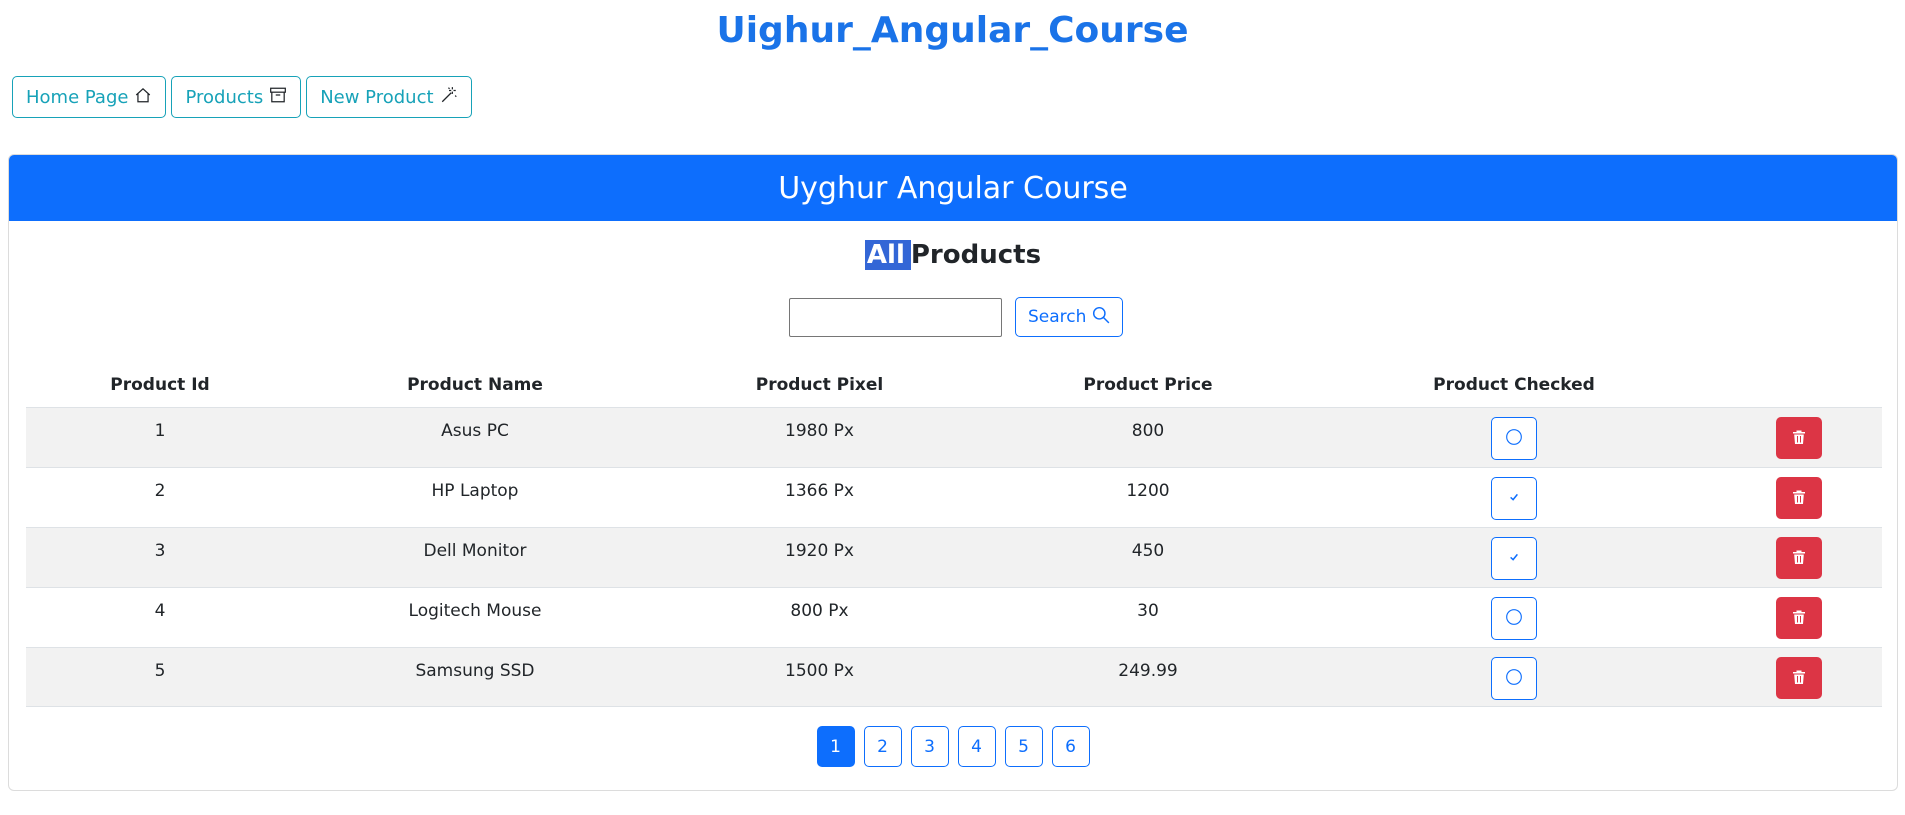  Describe the element at coordinates (954, 437) in the screenshot. I see `table-row: 1 Asus PC 1980 Px 800` at that location.